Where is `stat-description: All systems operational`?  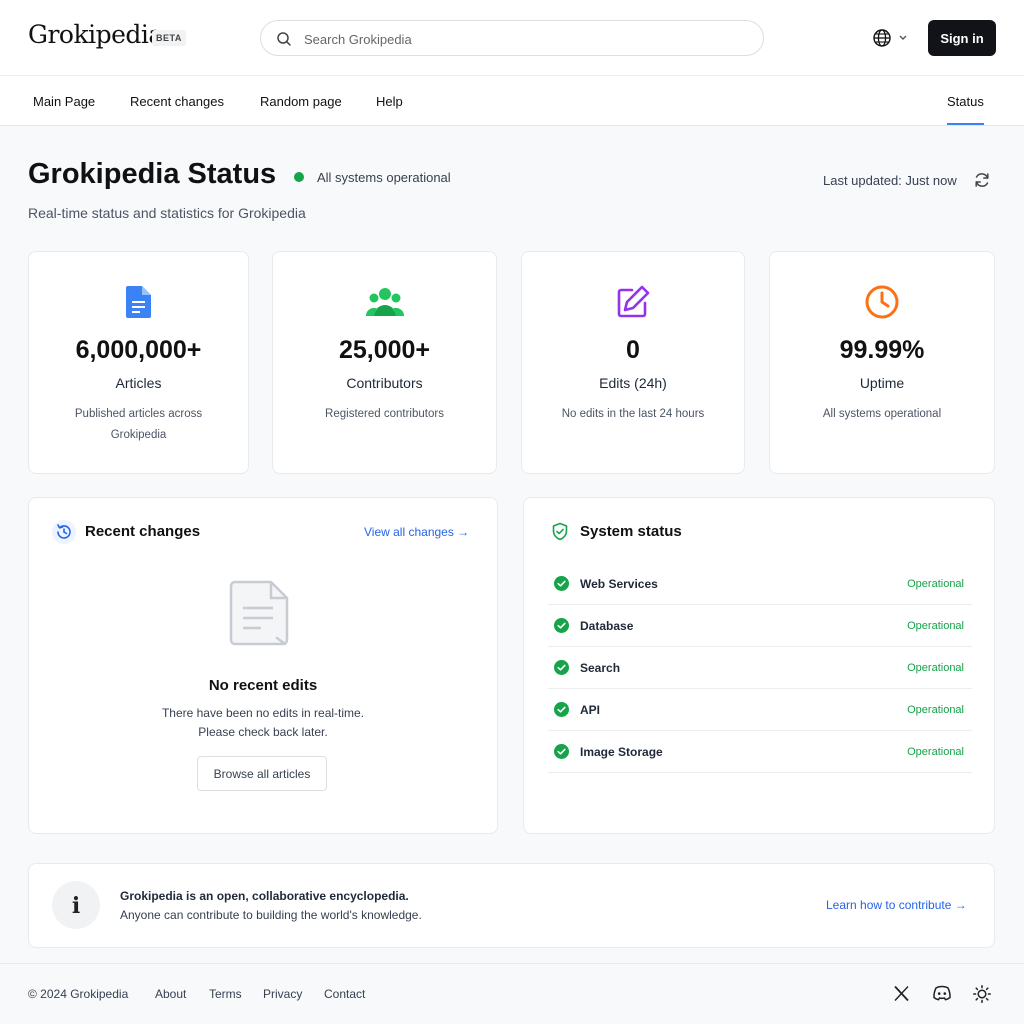 stat-description: All systems operational is located at coordinates (882, 414).